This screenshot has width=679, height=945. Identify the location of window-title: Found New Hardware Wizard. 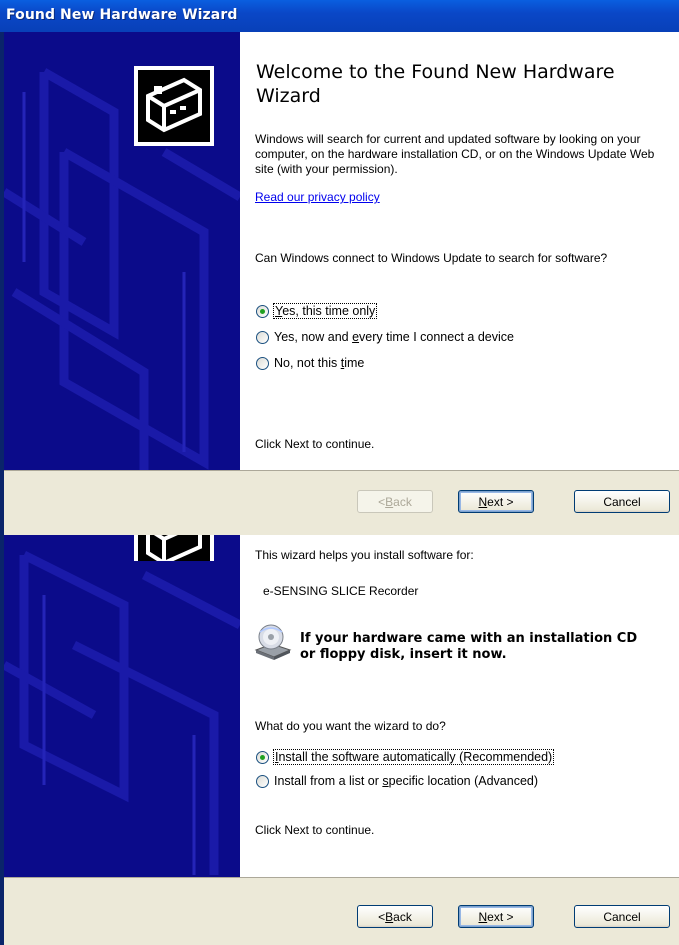
(122, 15).